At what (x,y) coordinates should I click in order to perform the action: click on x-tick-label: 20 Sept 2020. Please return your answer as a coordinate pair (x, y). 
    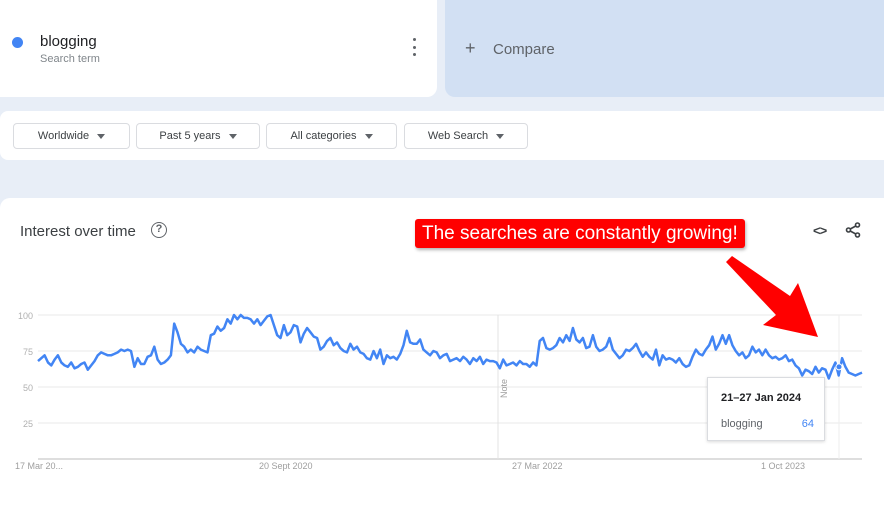
    Looking at the image, I should click on (286, 466).